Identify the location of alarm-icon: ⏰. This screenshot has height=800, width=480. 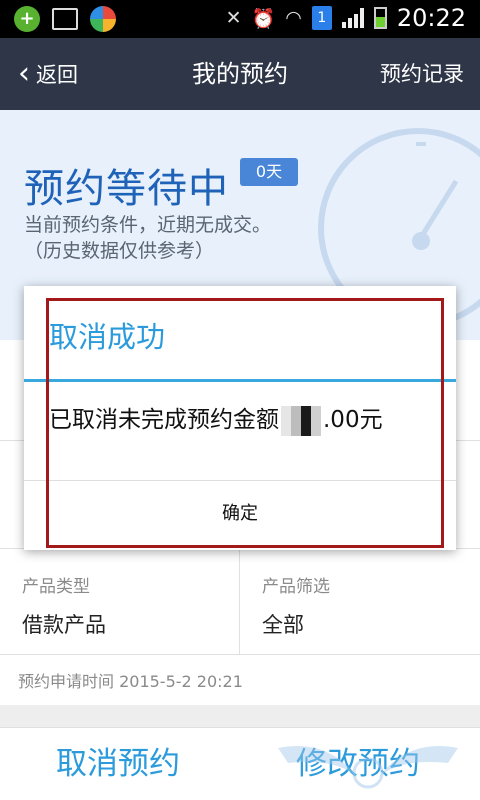
(263, 18).